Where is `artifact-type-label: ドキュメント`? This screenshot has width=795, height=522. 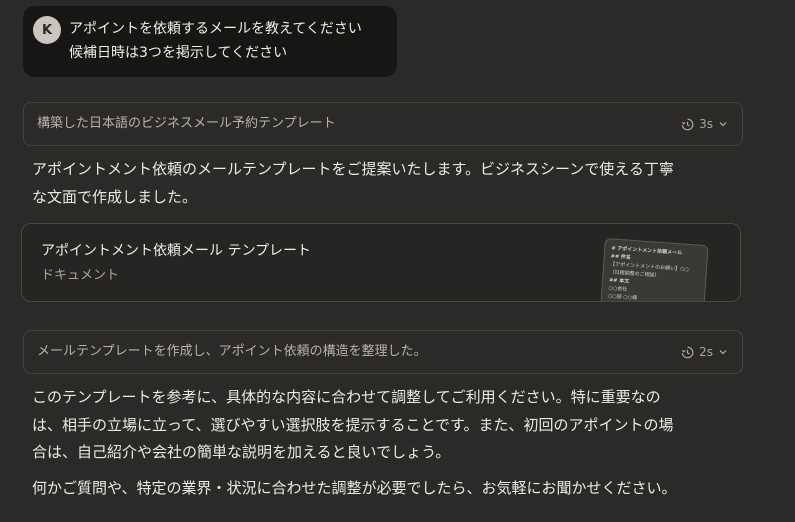 artifact-type-label: ドキュメント is located at coordinates (80, 275).